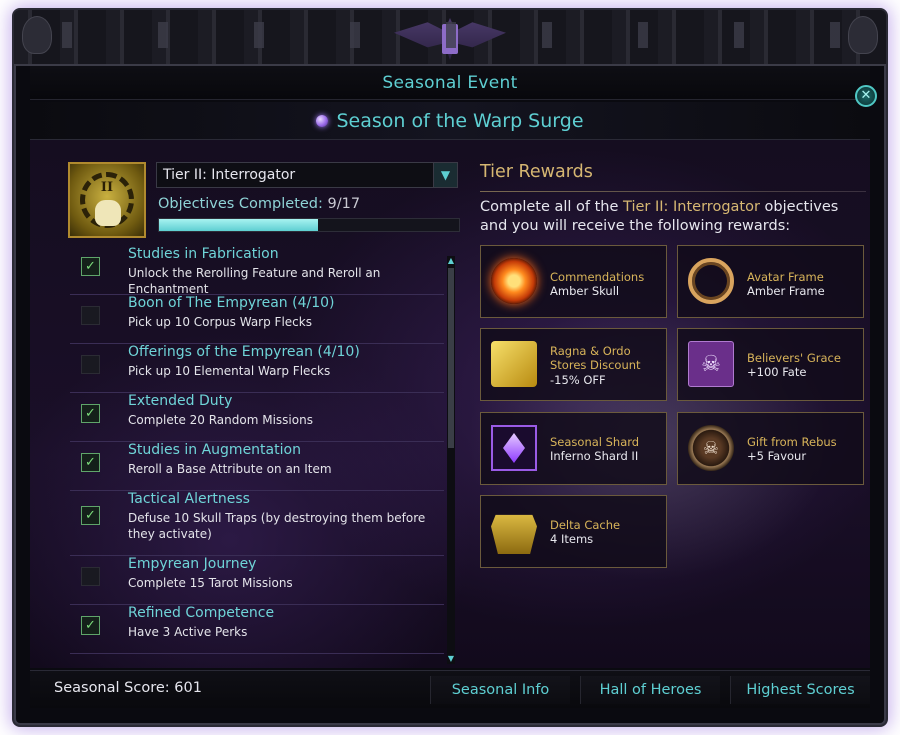 This screenshot has width=900, height=735. Describe the element at coordinates (514, 534) in the screenshot. I see `chest-icon` at that location.